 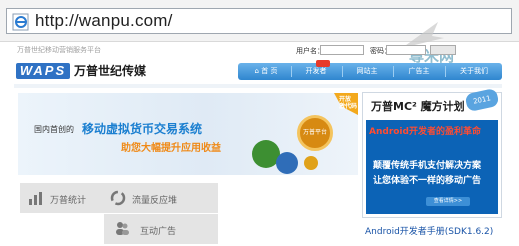 What do you see at coordinates (429, 230) in the screenshot?
I see `sdk-manual-link: Android开发者手册(SDK1.6.2)` at bounding box center [429, 230].